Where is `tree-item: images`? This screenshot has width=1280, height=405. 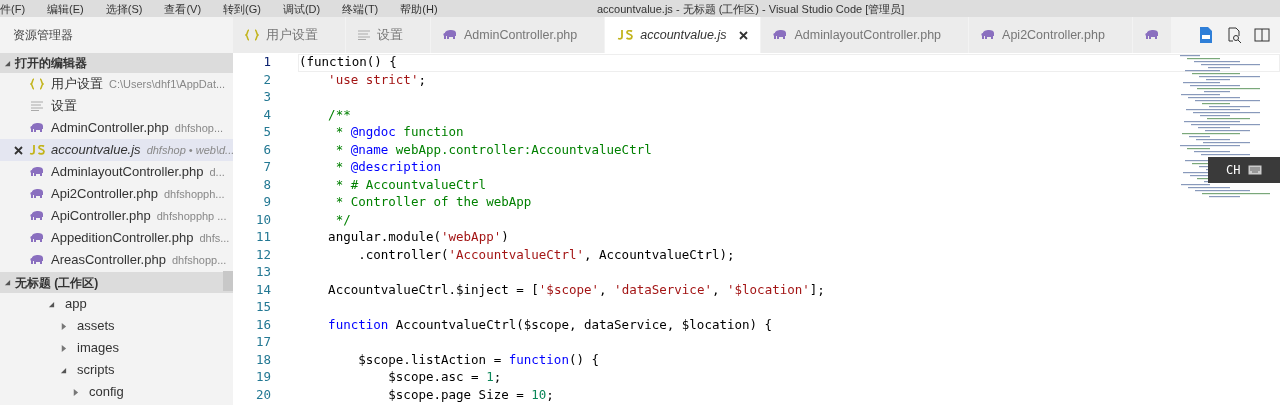 tree-item: images is located at coordinates (98, 348).